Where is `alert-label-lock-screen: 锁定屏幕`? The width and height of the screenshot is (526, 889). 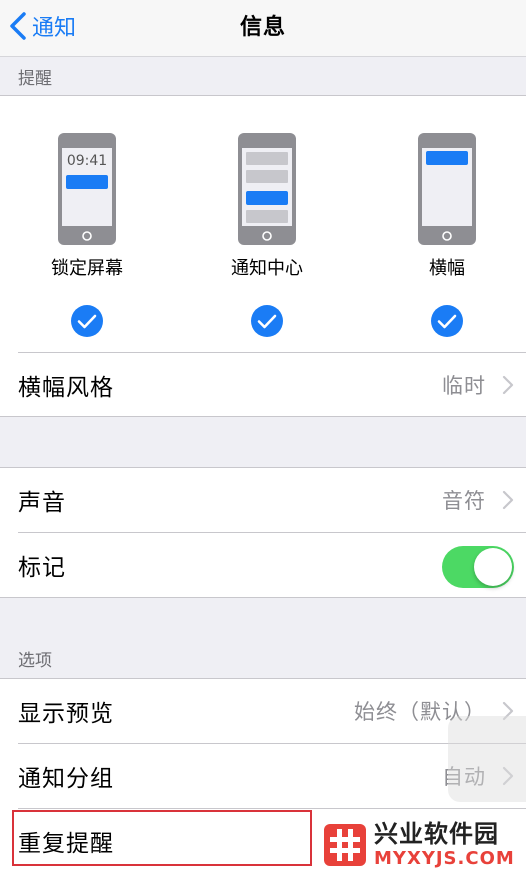
alert-label-lock-screen: 锁定屏幕 is located at coordinates (87, 268).